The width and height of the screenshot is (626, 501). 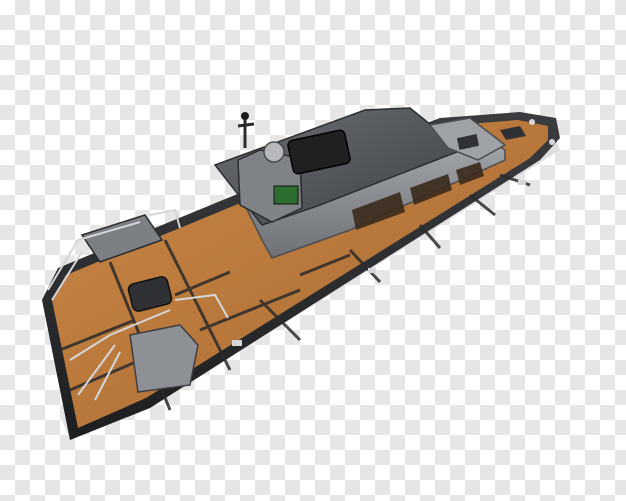 I want to click on bow-light, so click(x=552, y=142).